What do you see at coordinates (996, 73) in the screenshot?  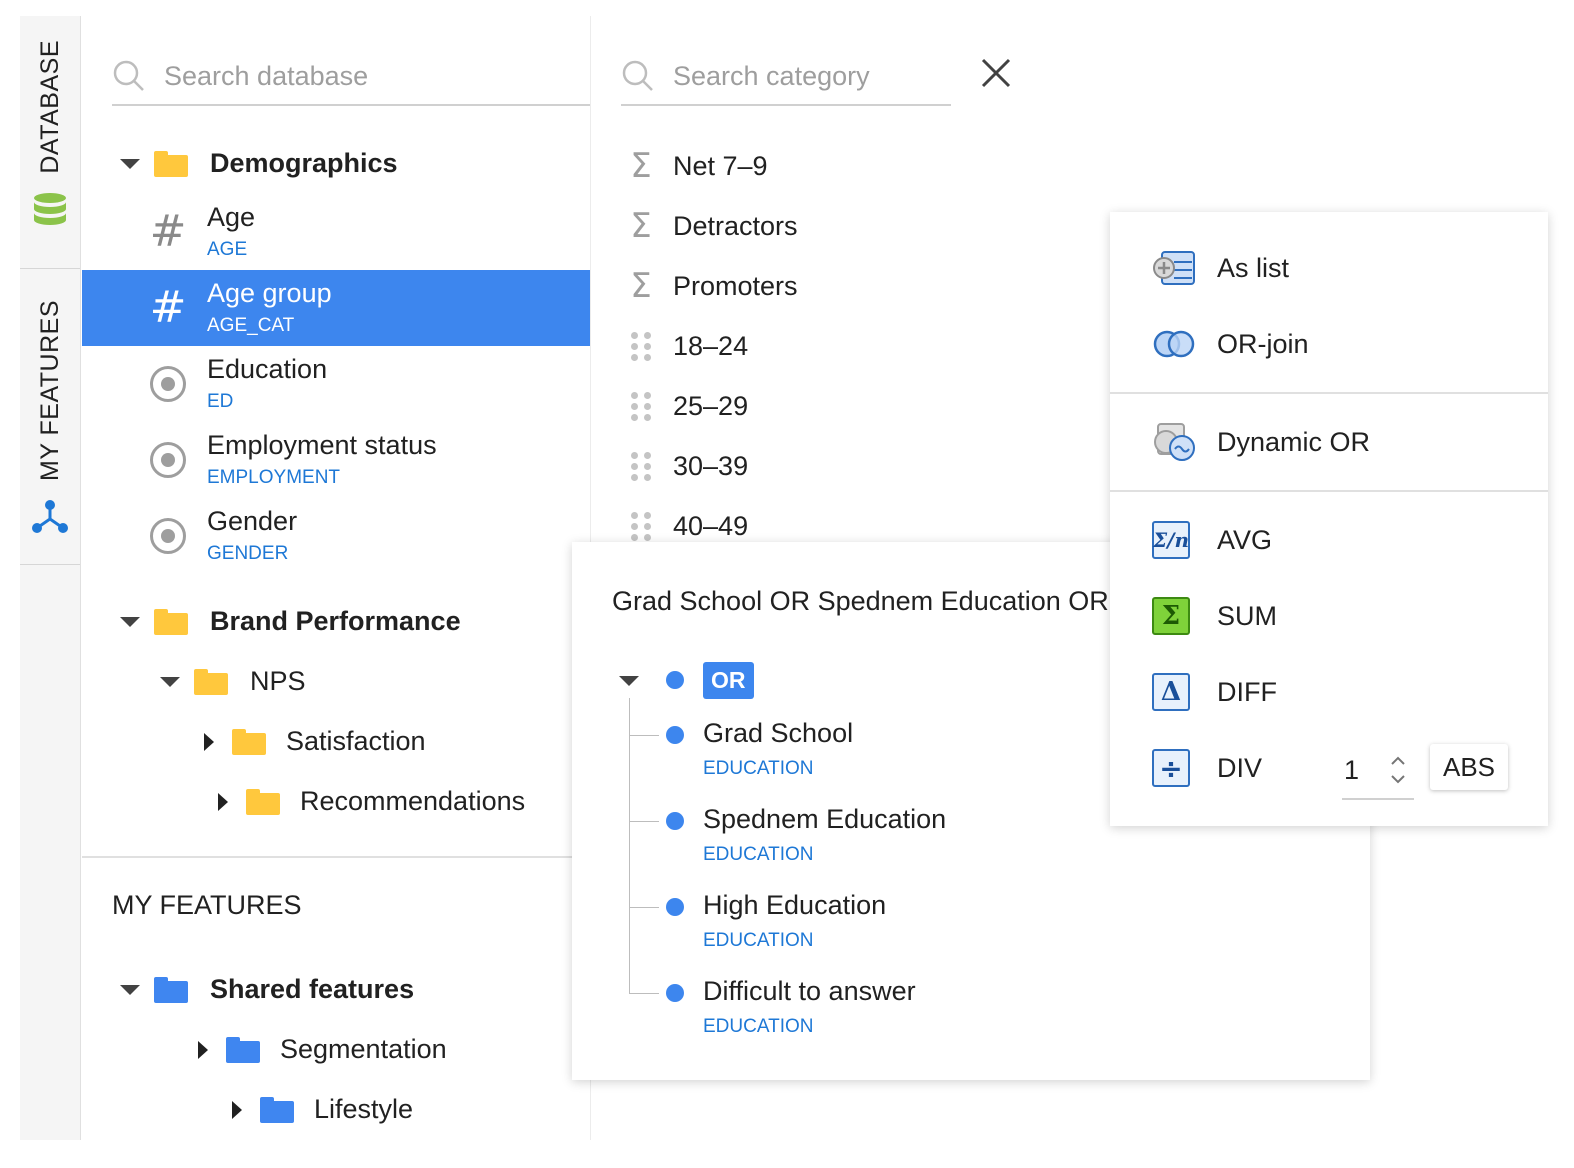 I see `close-icon` at bounding box center [996, 73].